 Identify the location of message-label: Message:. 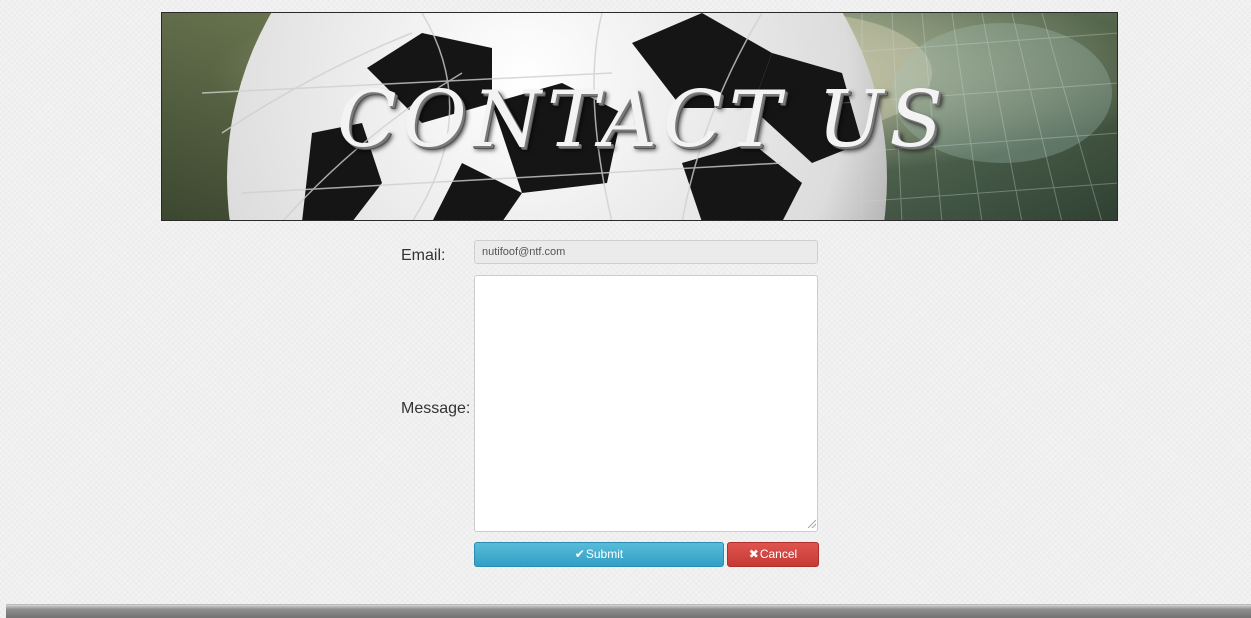
(436, 408).